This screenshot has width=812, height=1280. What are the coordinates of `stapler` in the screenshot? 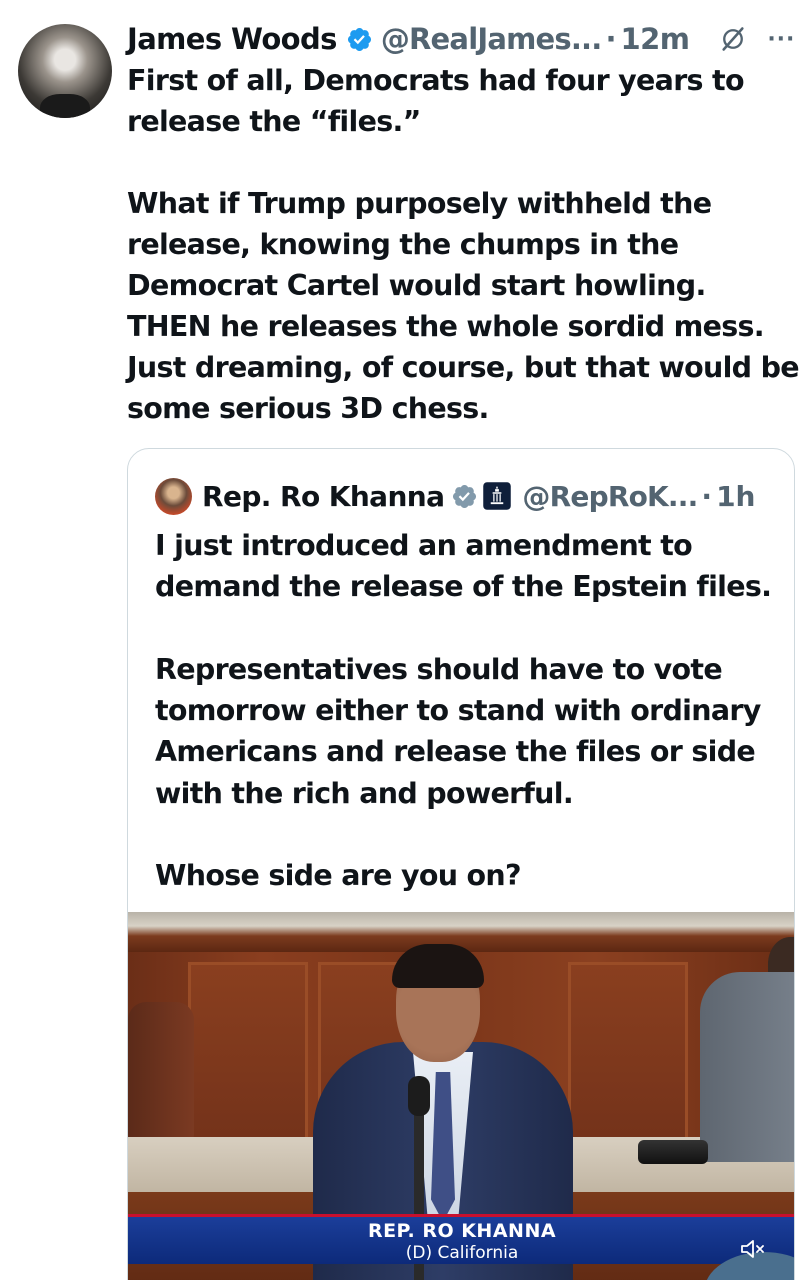 It's located at (673, 1152).